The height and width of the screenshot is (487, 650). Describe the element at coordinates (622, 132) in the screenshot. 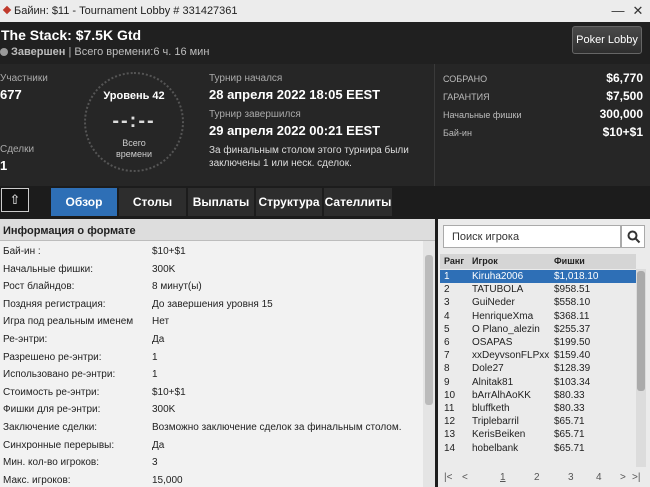

I see `prize-value: $10+$1` at that location.